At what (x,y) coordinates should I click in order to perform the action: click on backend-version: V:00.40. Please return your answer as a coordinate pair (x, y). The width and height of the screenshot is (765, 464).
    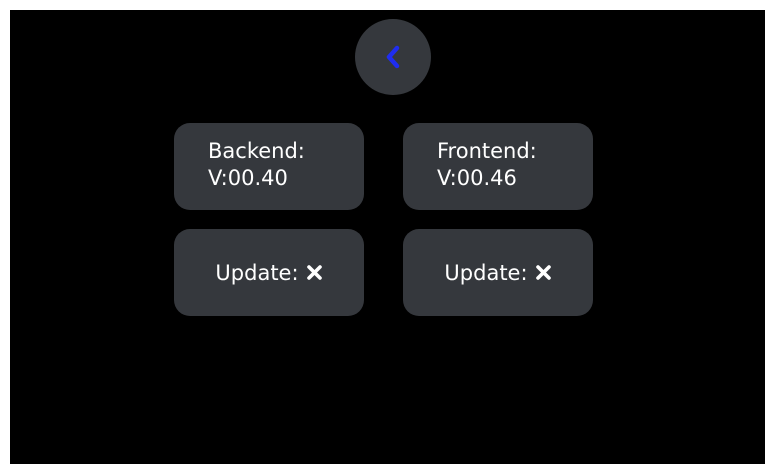
    Looking at the image, I should click on (248, 178).